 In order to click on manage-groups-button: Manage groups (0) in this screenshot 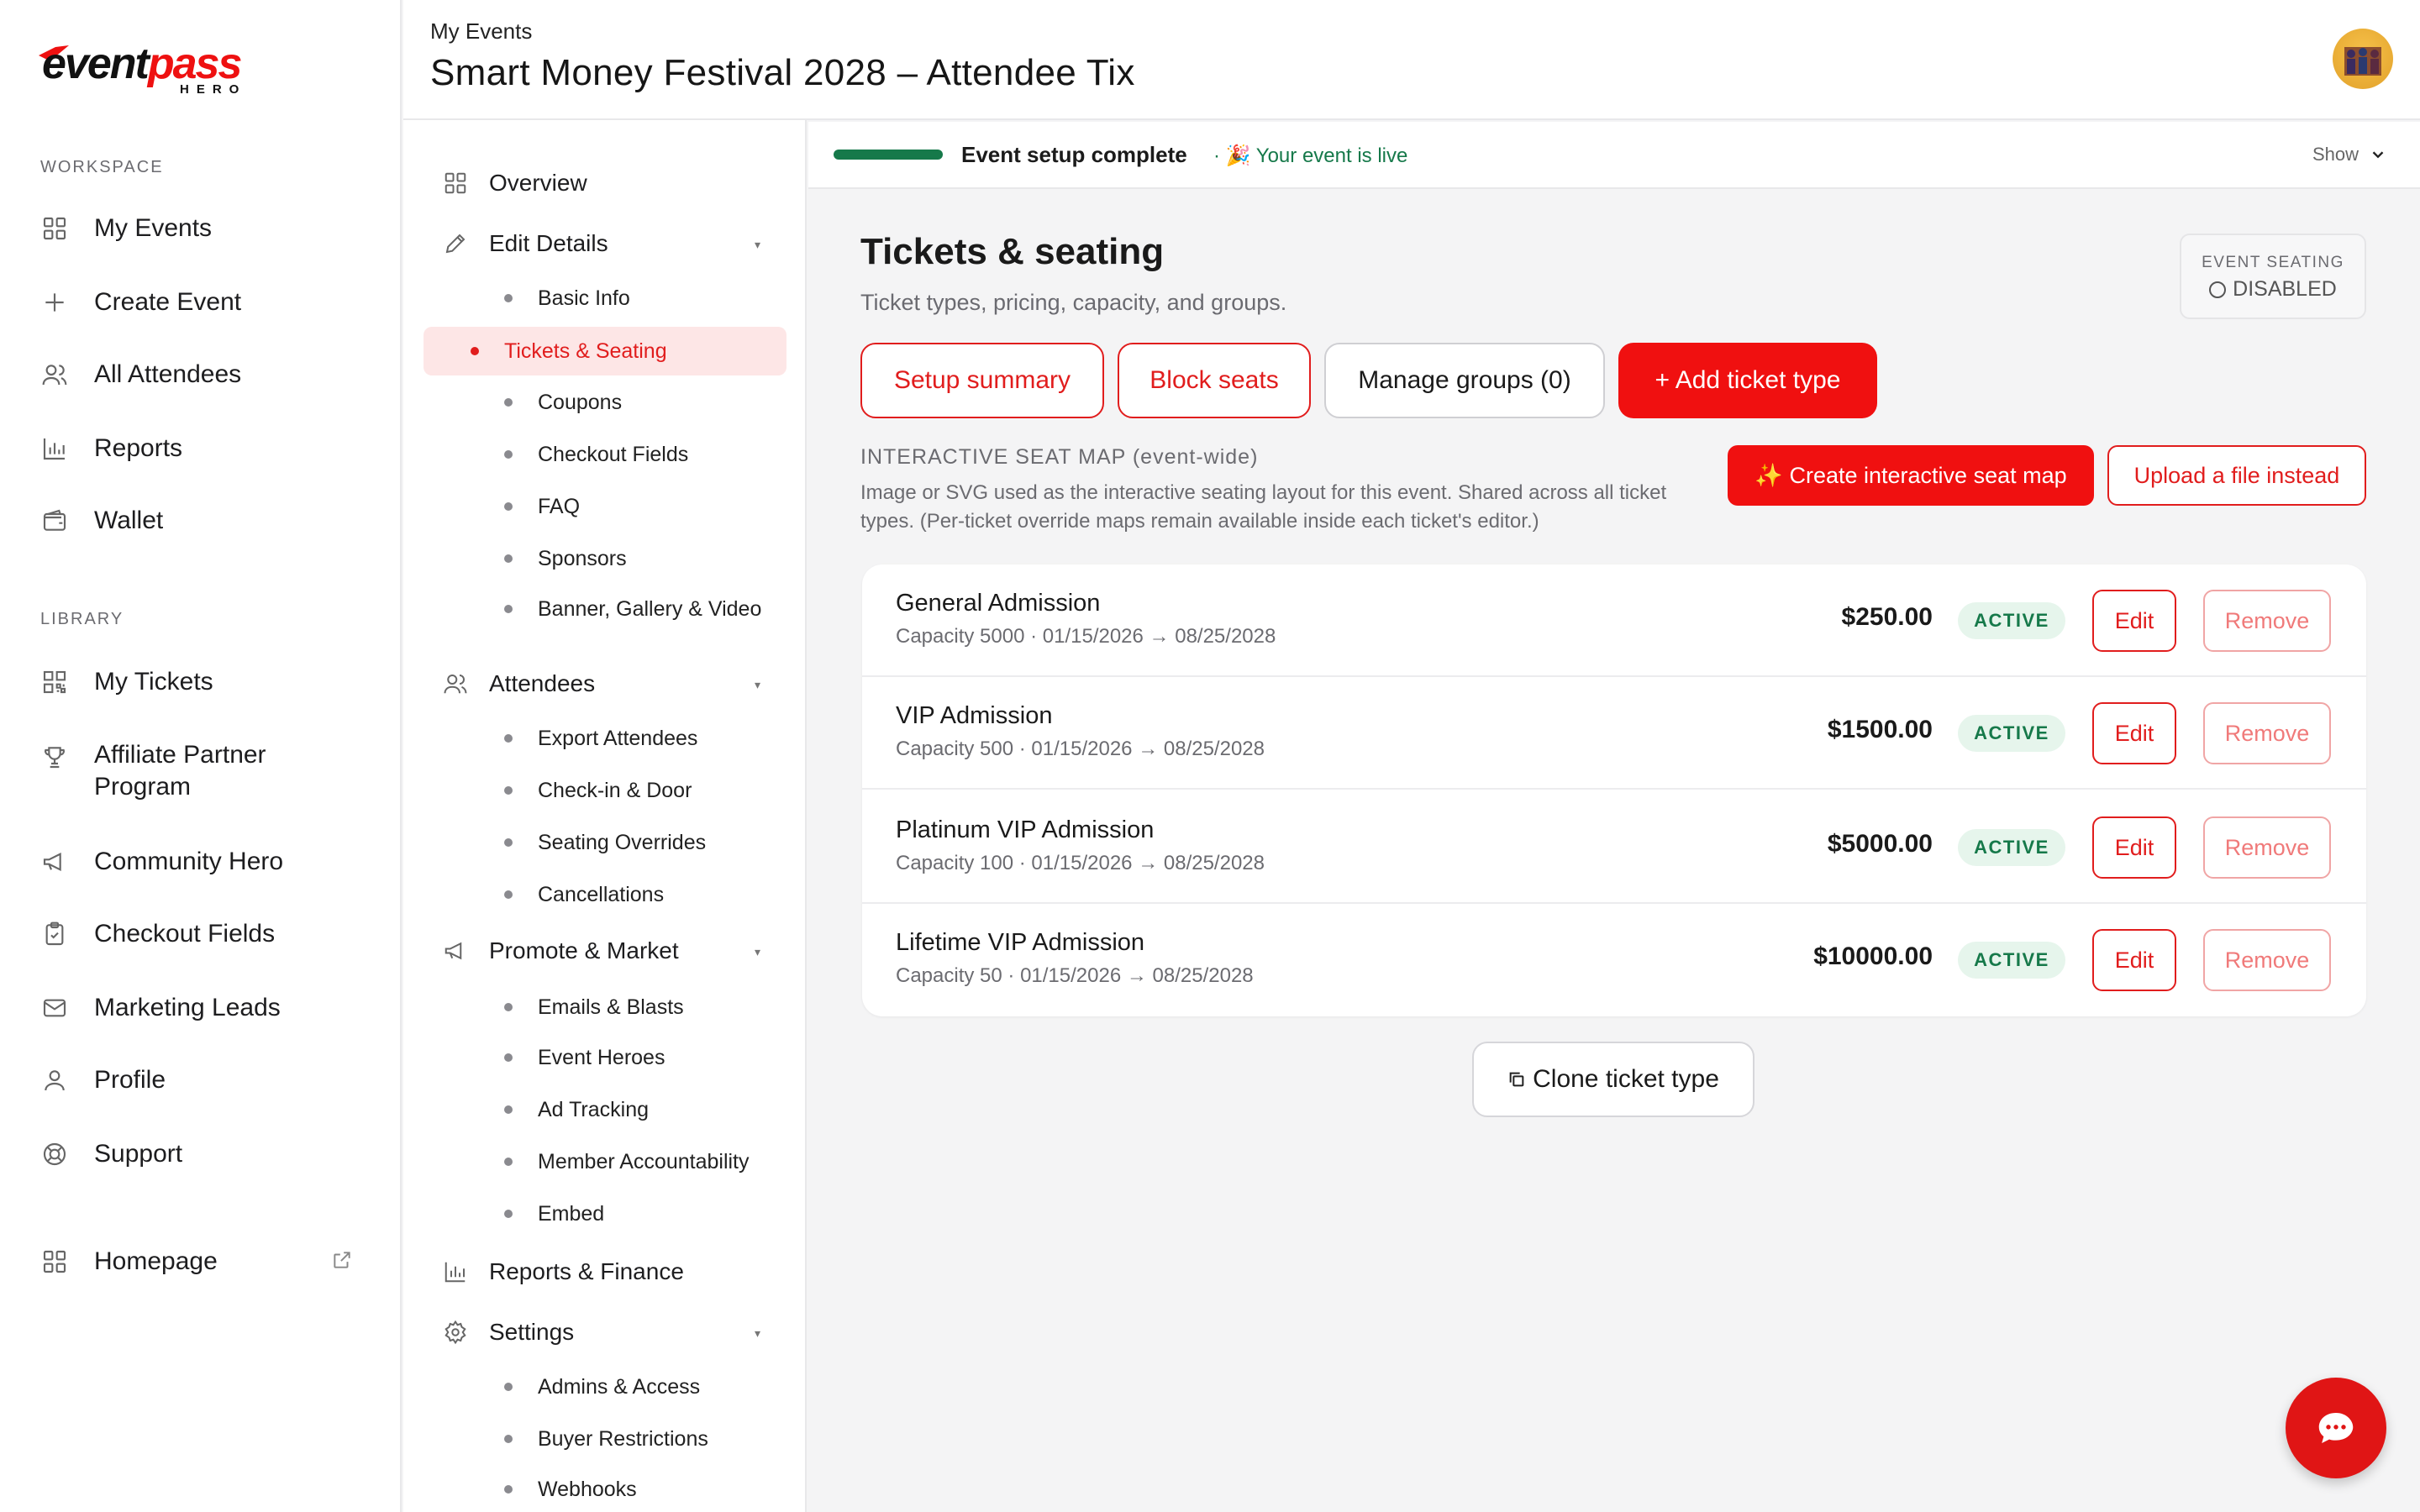, I will do `click(1465, 380)`.